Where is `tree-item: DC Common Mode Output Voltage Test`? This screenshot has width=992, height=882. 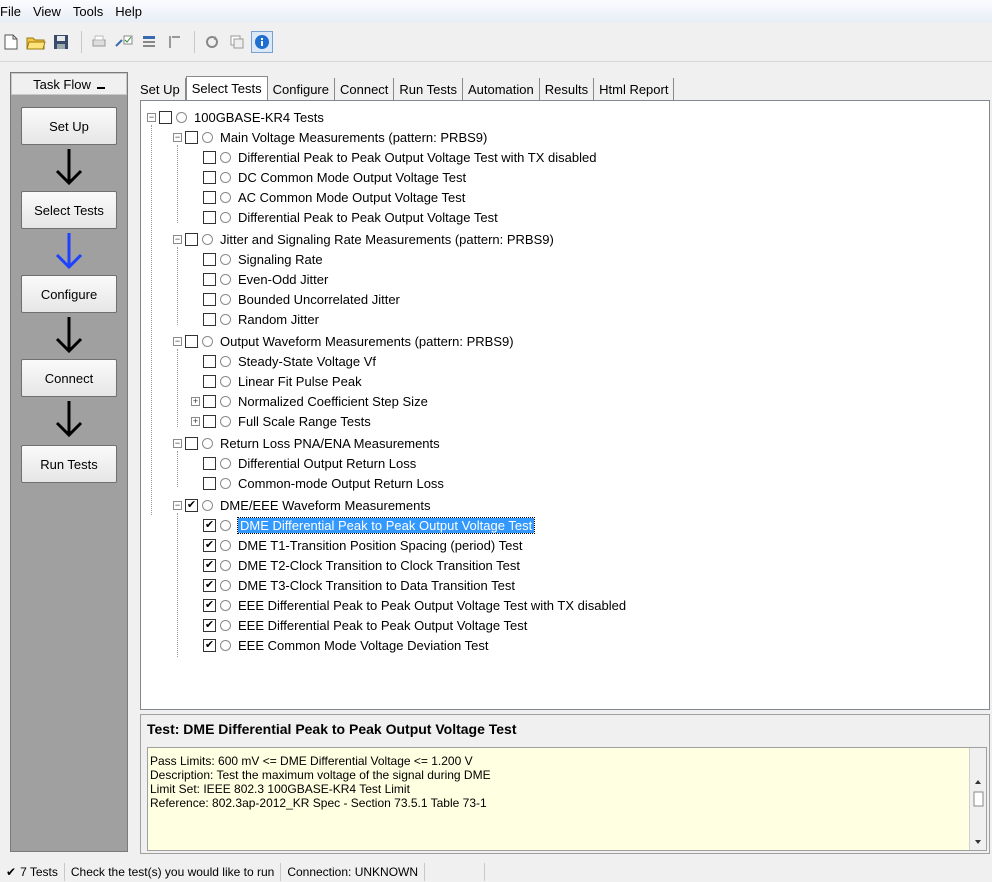 tree-item: DC Common Mode Output Voltage Test is located at coordinates (334, 177).